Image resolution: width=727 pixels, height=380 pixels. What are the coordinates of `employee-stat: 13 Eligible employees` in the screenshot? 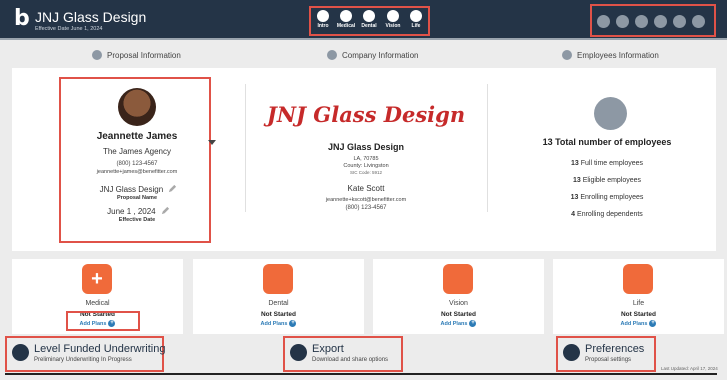 It's located at (607, 180).